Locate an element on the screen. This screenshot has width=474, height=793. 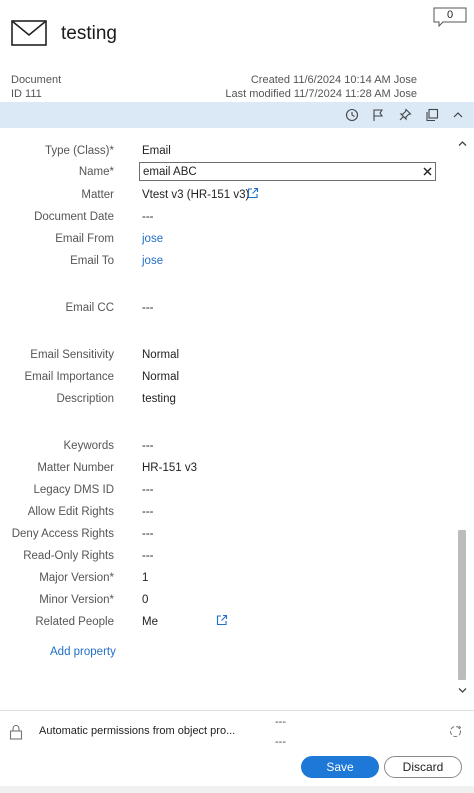
document-date-label: Document Date is located at coordinates (74, 217).